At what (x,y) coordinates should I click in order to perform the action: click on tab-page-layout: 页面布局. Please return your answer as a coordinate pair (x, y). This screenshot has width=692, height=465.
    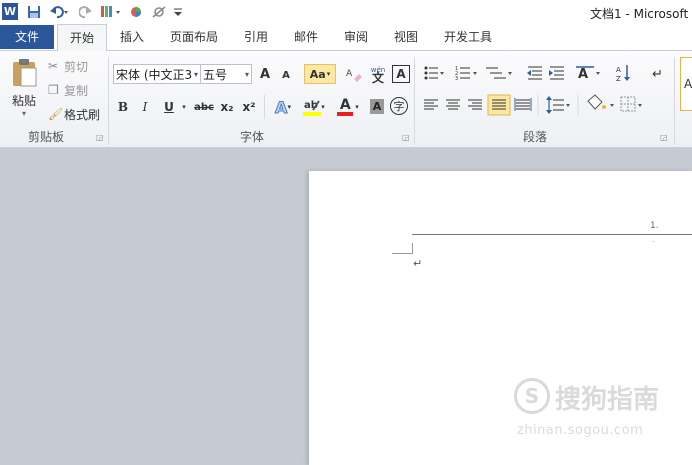
    Looking at the image, I should click on (194, 37).